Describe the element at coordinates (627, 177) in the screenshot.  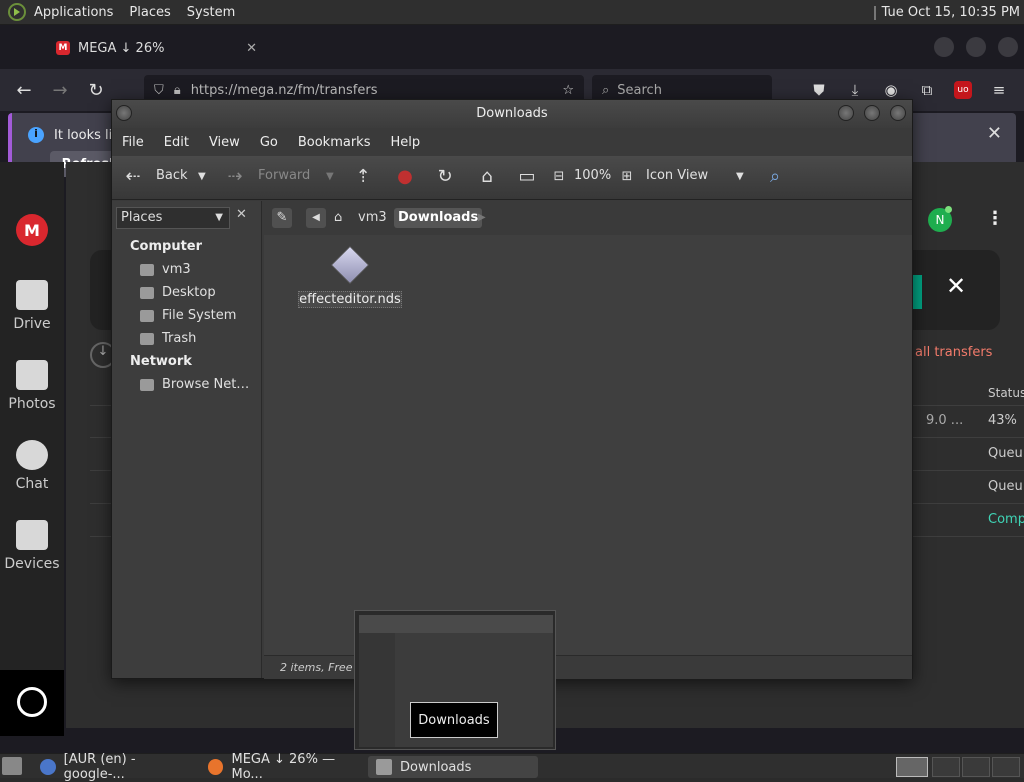
I see `zoom-in-icon: ⊞` at that location.